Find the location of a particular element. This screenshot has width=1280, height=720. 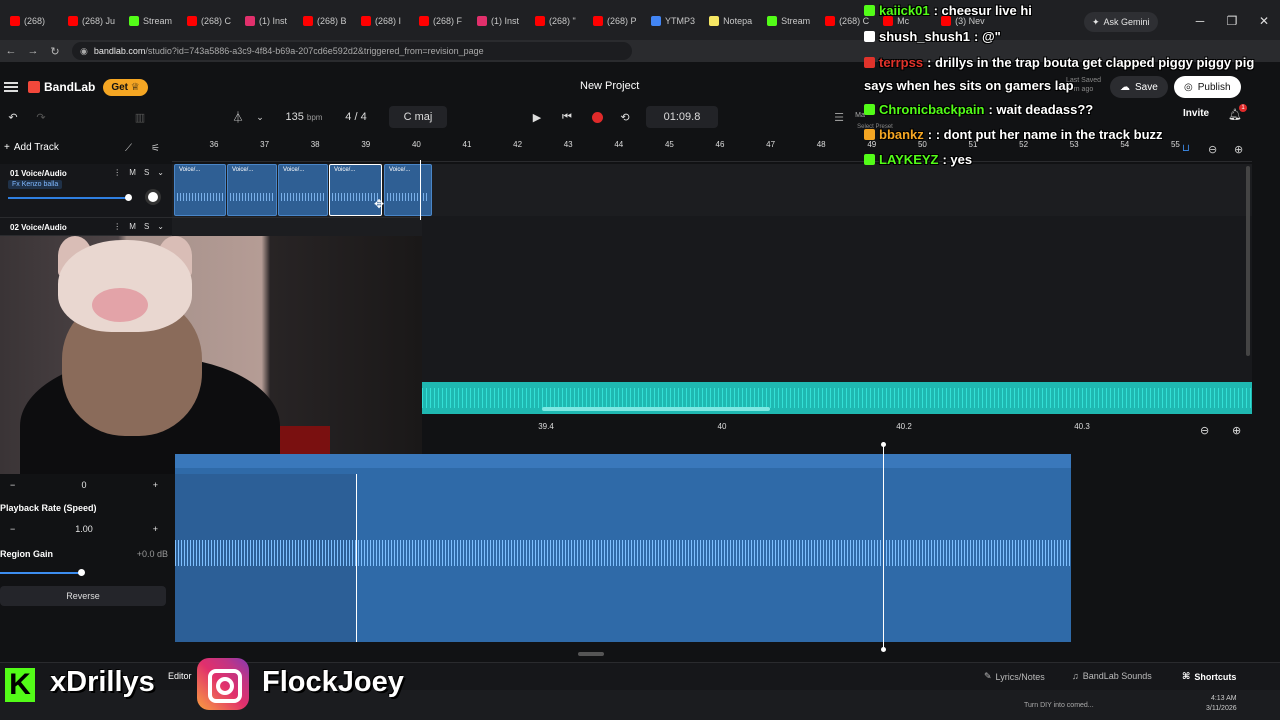

time-display: 01:09.8 is located at coordinates (682, 117).